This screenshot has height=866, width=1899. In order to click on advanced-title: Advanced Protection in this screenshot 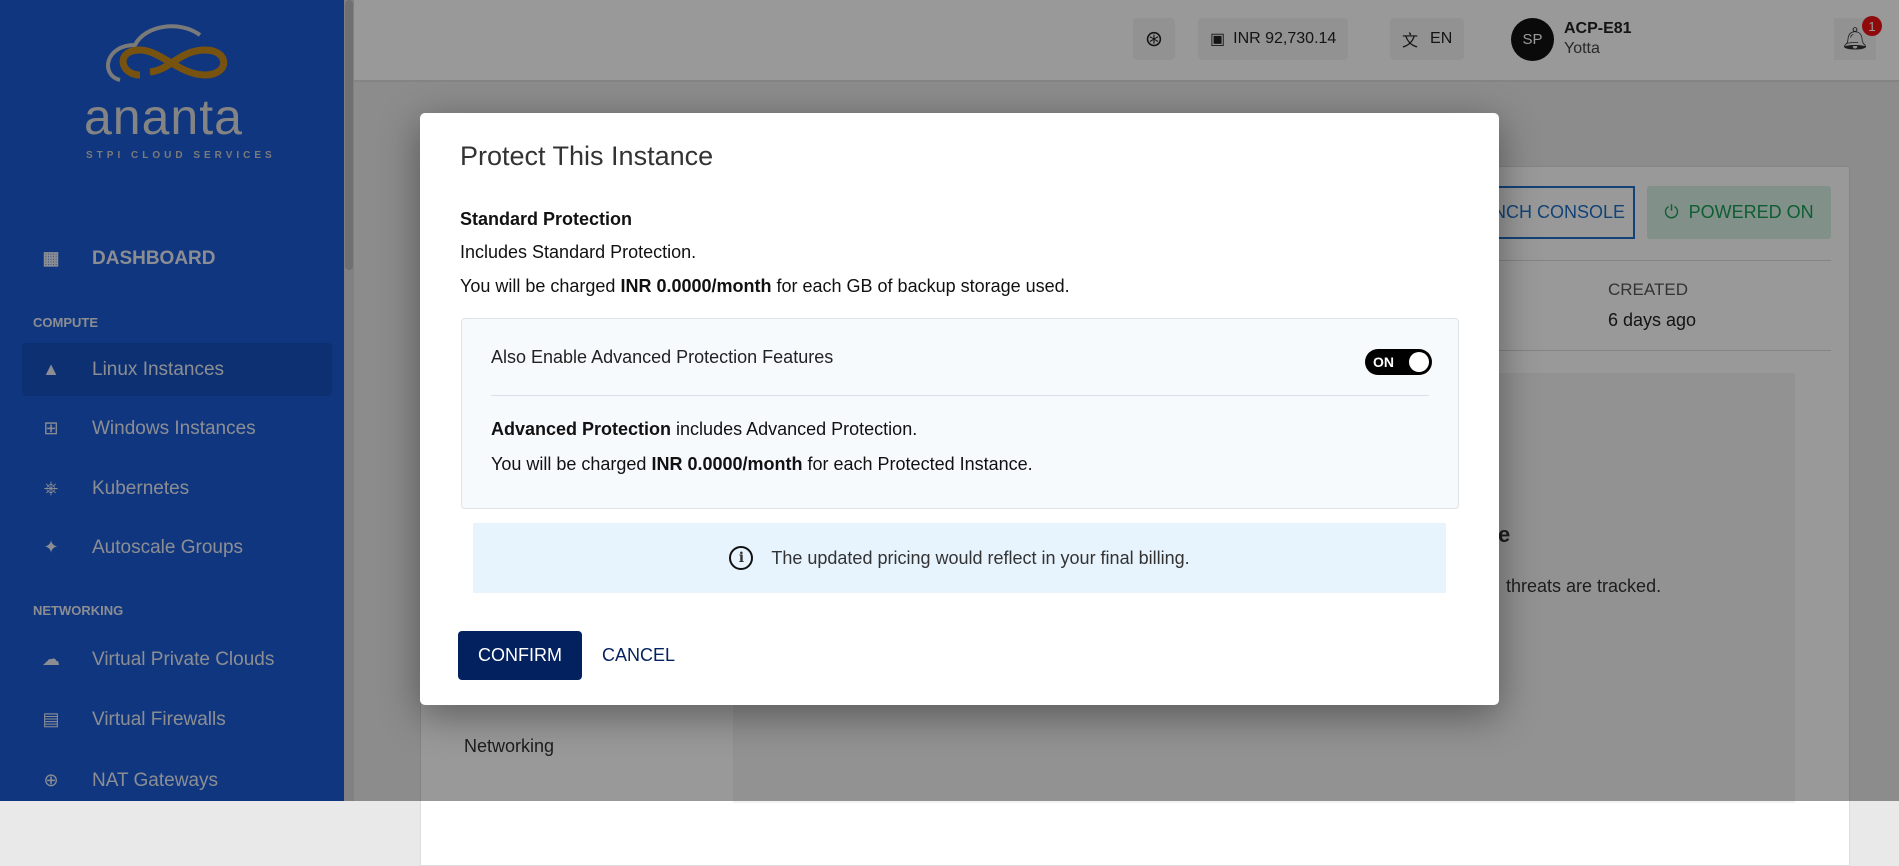, I will do `click(581, 429)`.